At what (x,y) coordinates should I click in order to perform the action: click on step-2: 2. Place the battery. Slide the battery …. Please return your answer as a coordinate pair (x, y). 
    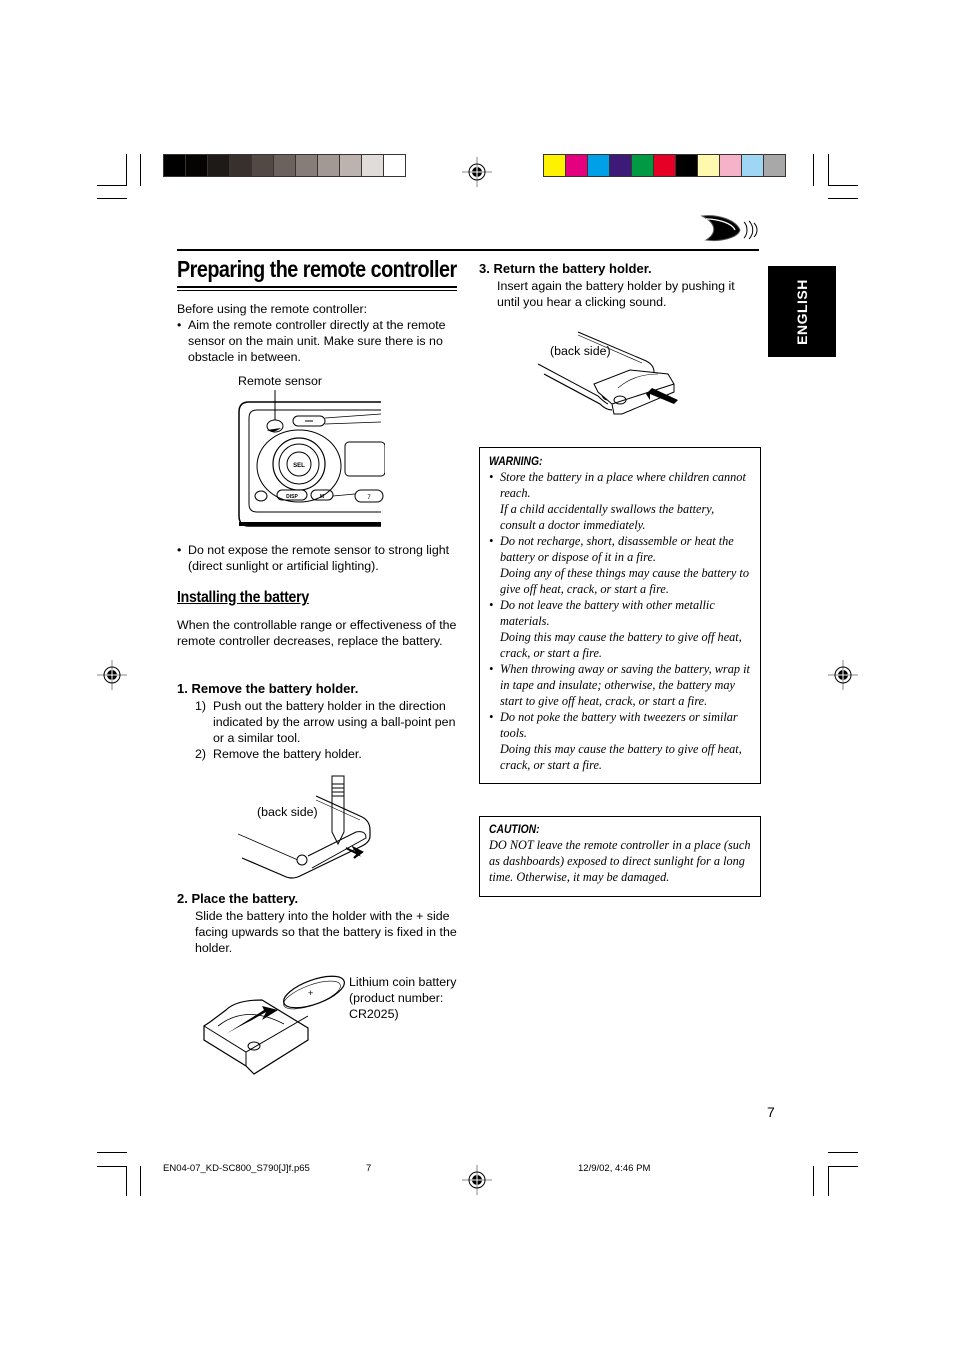
    Looking at the image, I should click on (319, 923).